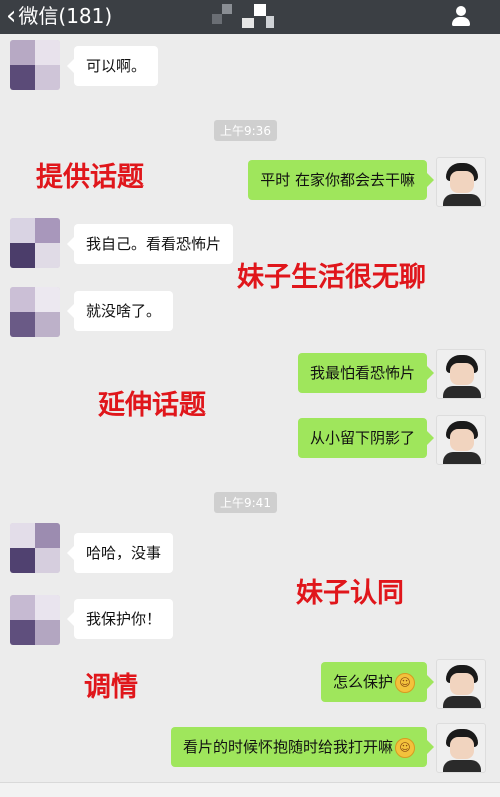 This screenshot has height=797, width=500. I want to click on message-bubble-received: 哈哈，没事, so click(120, 553).